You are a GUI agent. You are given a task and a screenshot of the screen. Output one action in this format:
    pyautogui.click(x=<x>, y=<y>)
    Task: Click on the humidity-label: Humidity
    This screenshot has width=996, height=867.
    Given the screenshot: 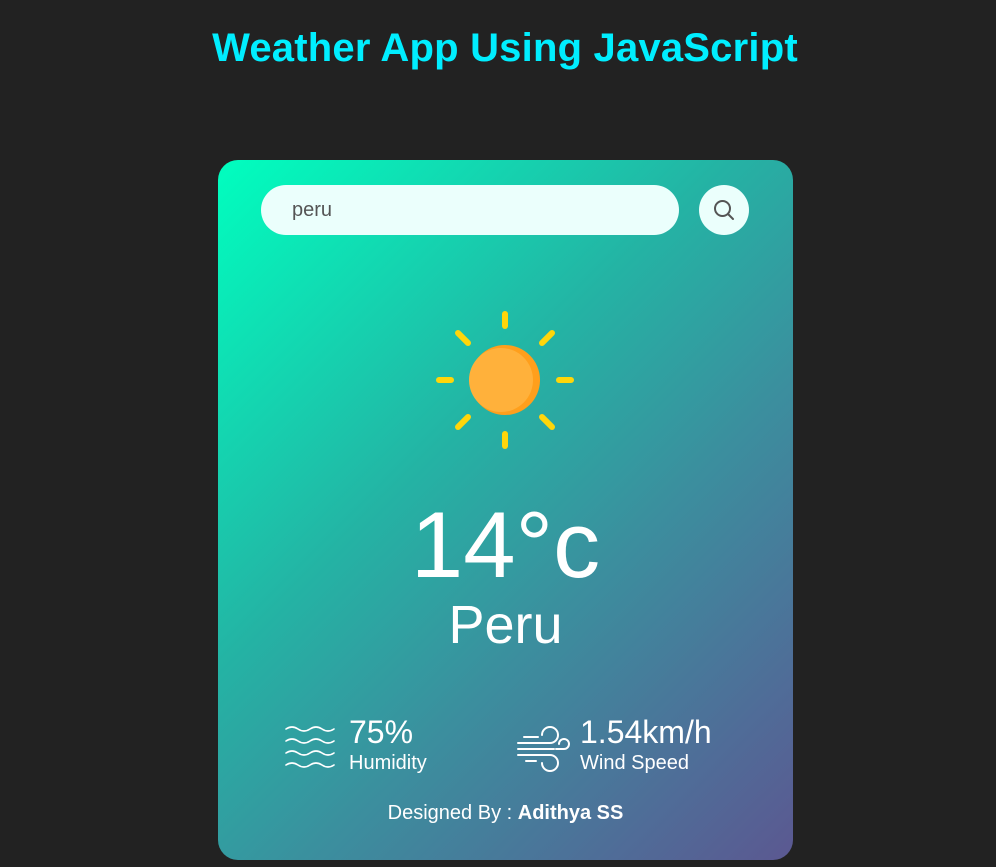 What is the action you would take?
    pyautogui.click(x=388, y=763)
    